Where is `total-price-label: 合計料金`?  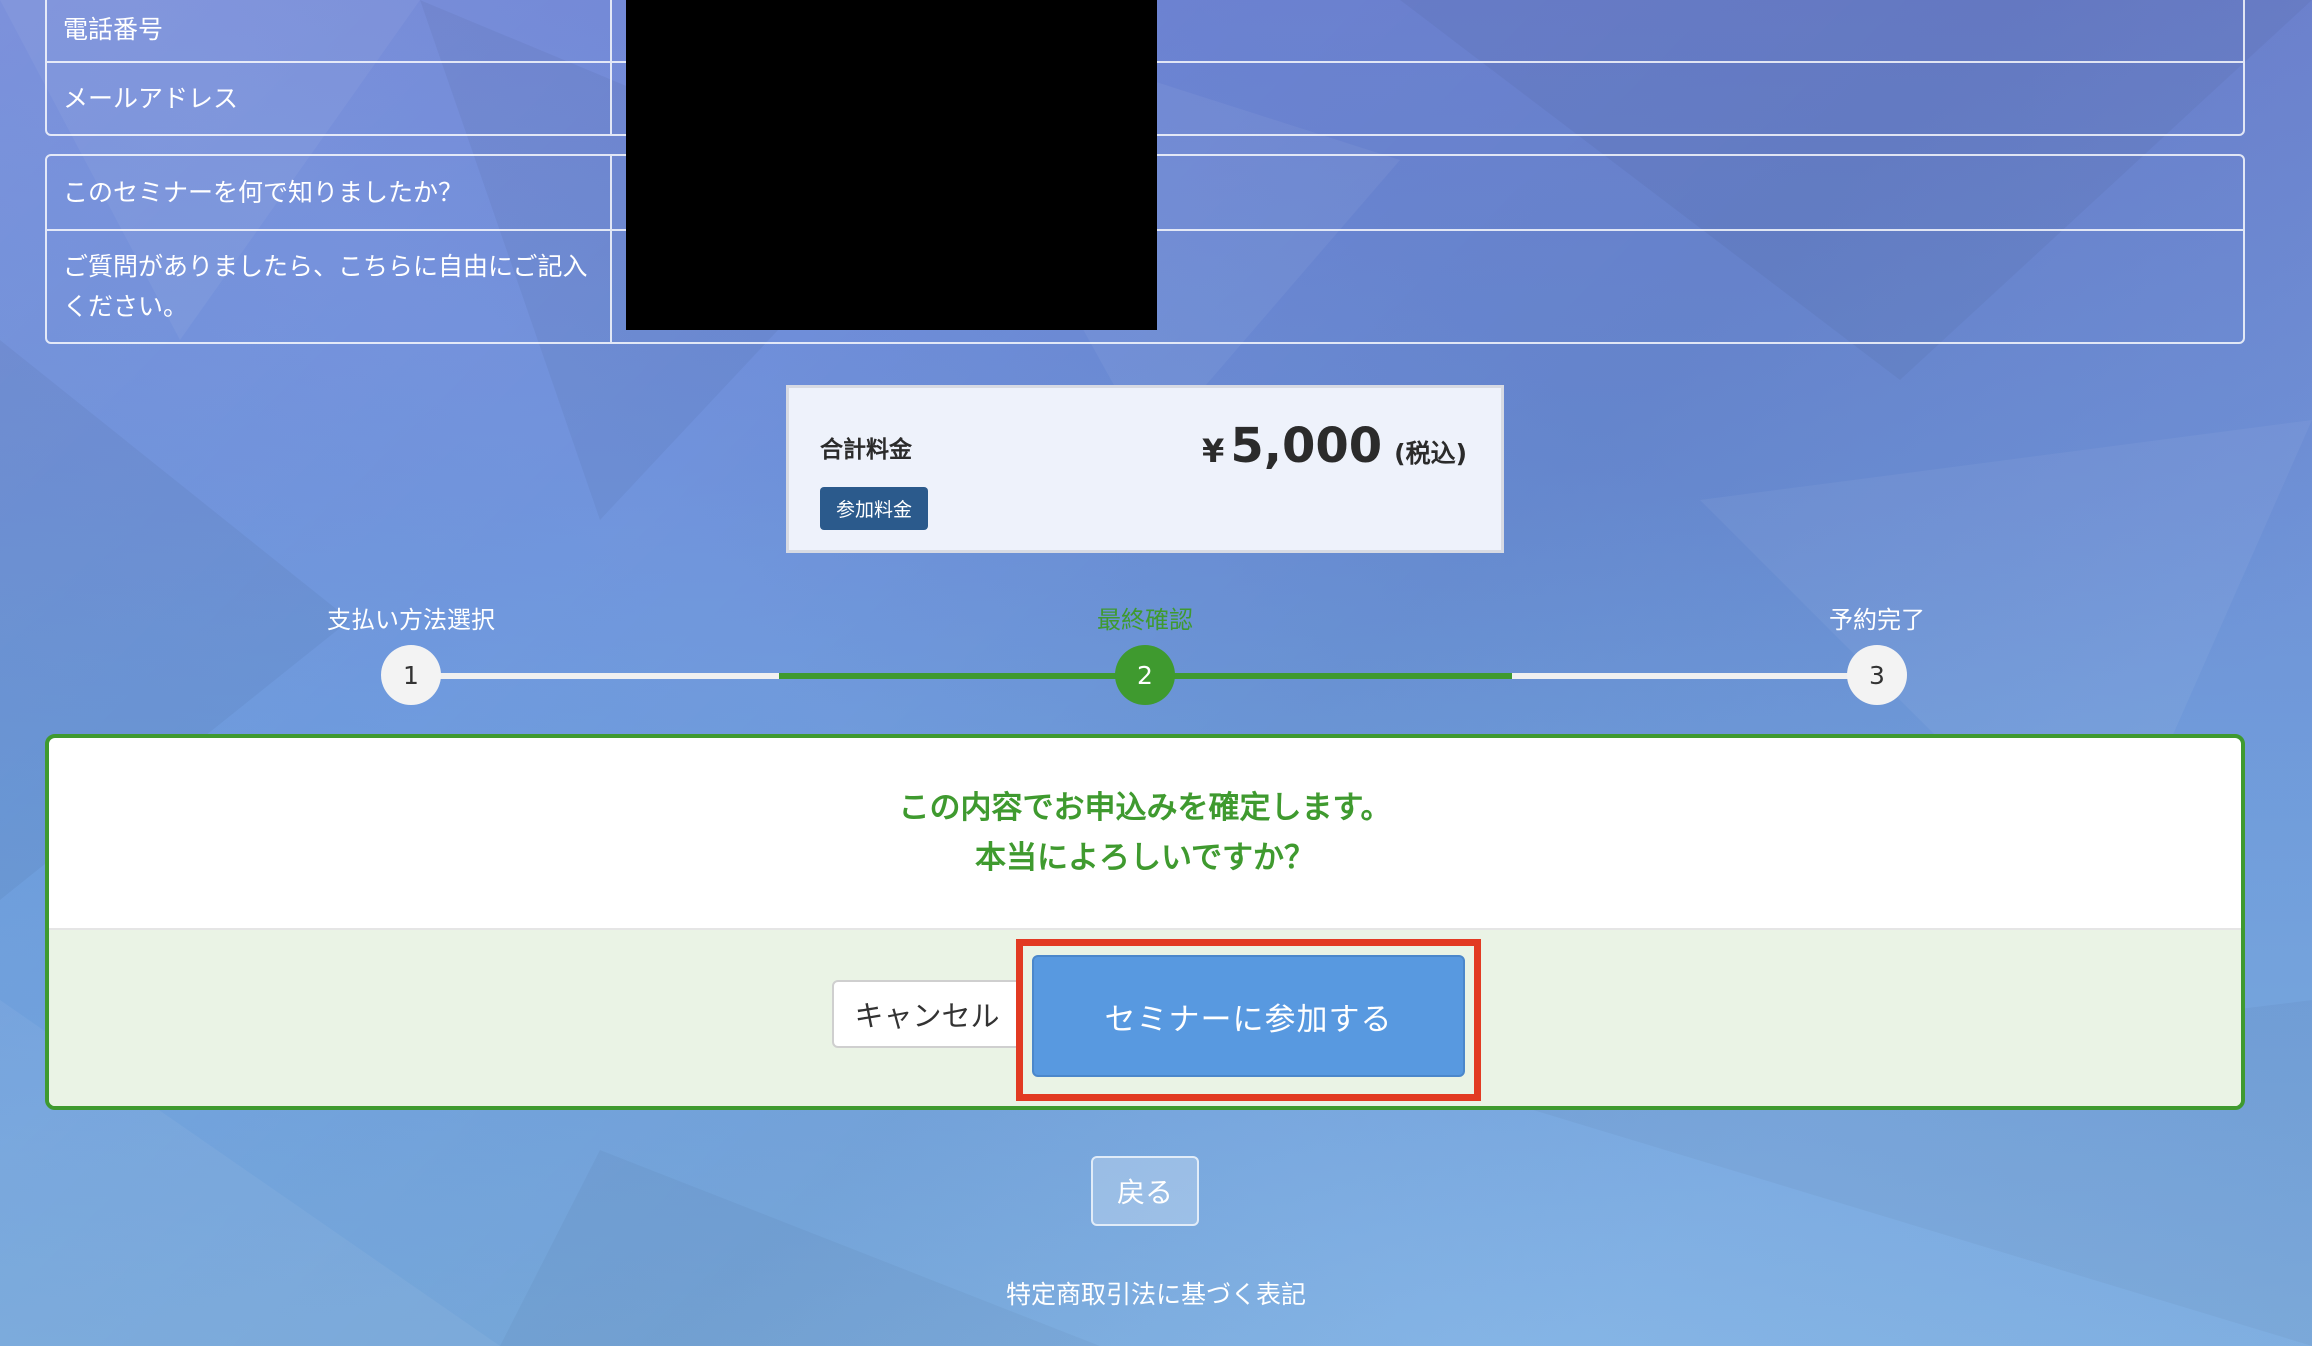 total-price-label: 合計料金 is located at coordinates (866, 450).